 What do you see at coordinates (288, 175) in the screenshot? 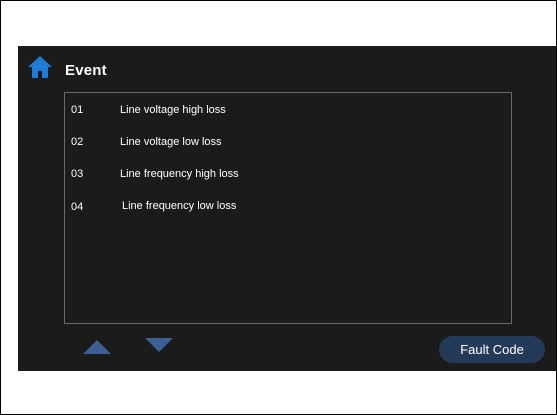
I see `event-list-item: 03 Line frequency high loss` at bounding box center [288, 175].